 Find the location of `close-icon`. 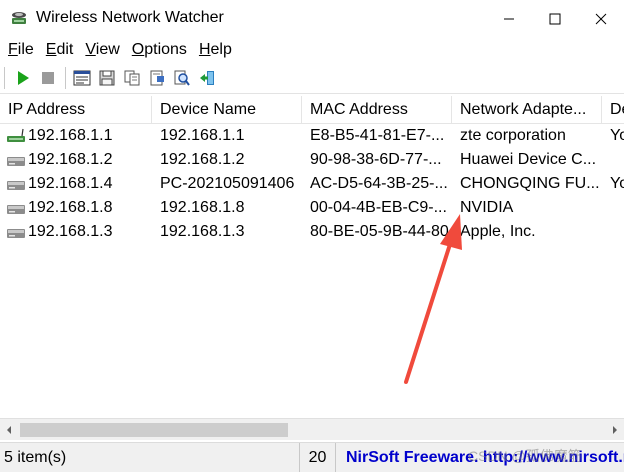

close-icon is located at coordinates (601, 19).